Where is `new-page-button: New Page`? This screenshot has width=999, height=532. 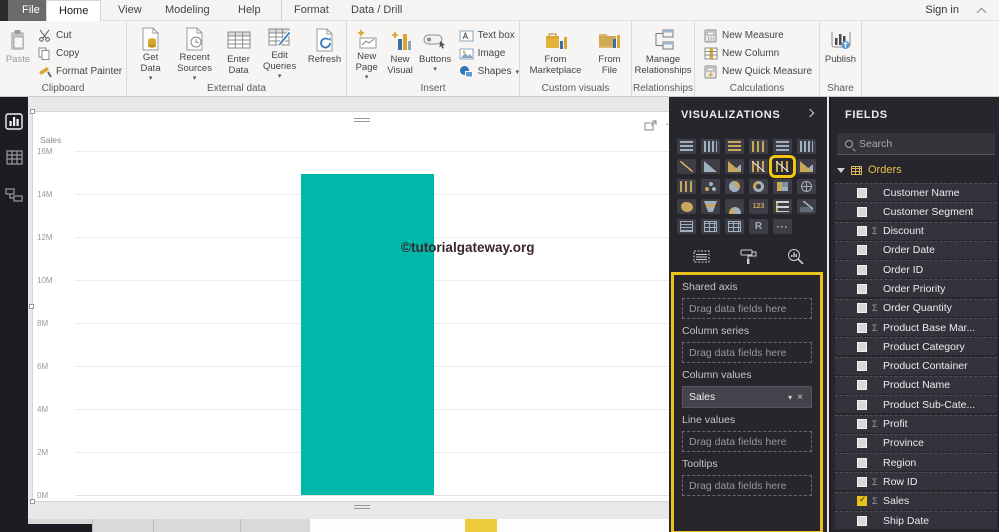
new-page-button: New Page is located at coordinates (366, 52).